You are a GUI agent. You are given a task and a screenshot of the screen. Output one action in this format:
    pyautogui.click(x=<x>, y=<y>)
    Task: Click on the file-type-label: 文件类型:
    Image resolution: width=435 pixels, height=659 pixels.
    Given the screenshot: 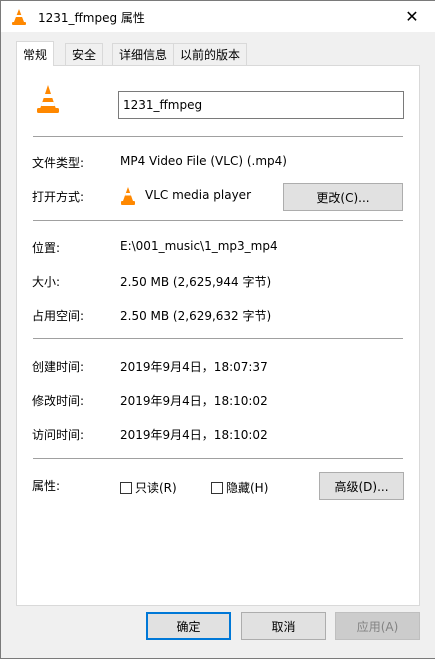 What is the action you would take?
    pyautogui.click(x=58, y=163)
    